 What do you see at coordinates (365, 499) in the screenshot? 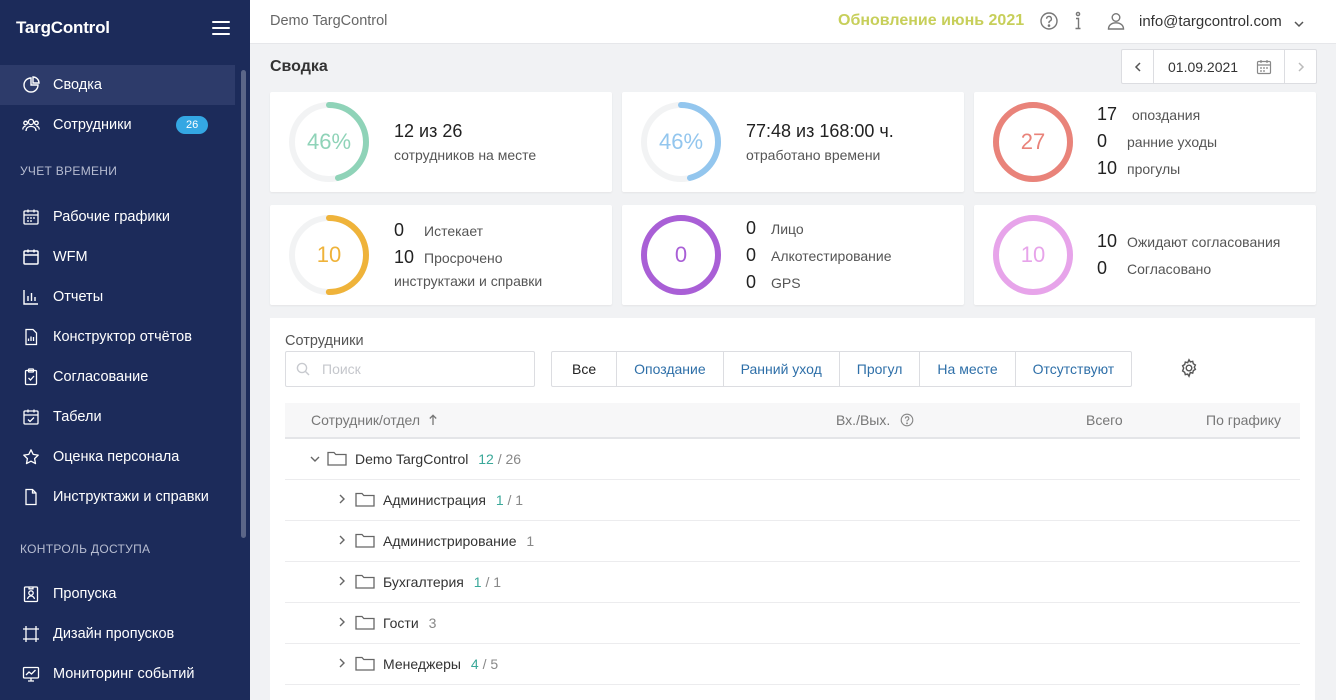
I see `folder-icon` at bounding box center [365, 499].